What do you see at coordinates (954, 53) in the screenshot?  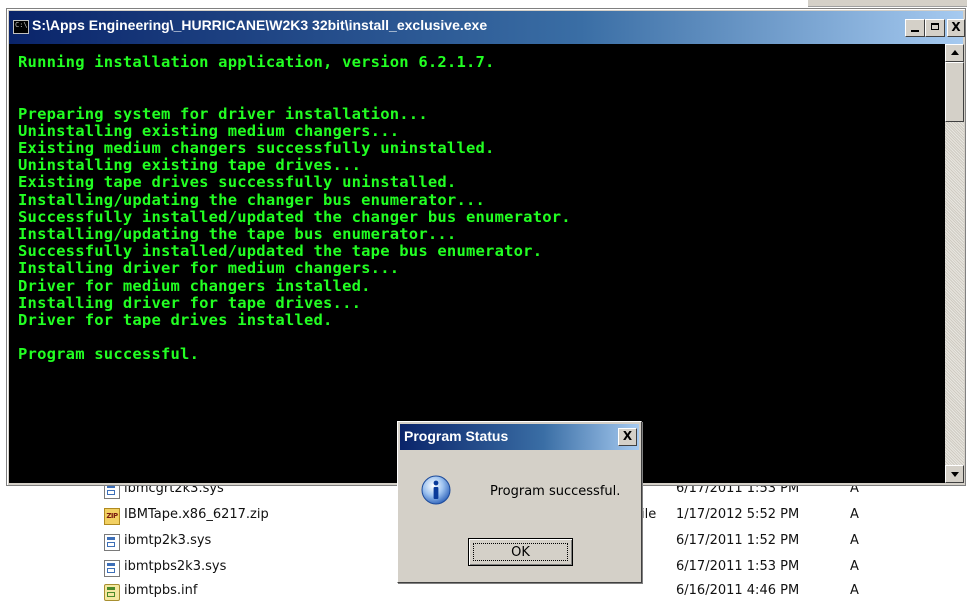 I see `scroll-up-button` at bounding box center [954, 53].